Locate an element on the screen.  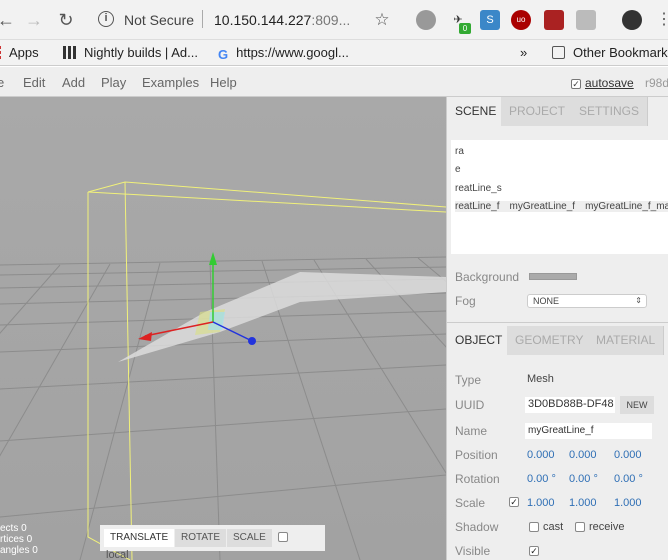
tab-scene: SCENE is located at coordinates (476, 111).